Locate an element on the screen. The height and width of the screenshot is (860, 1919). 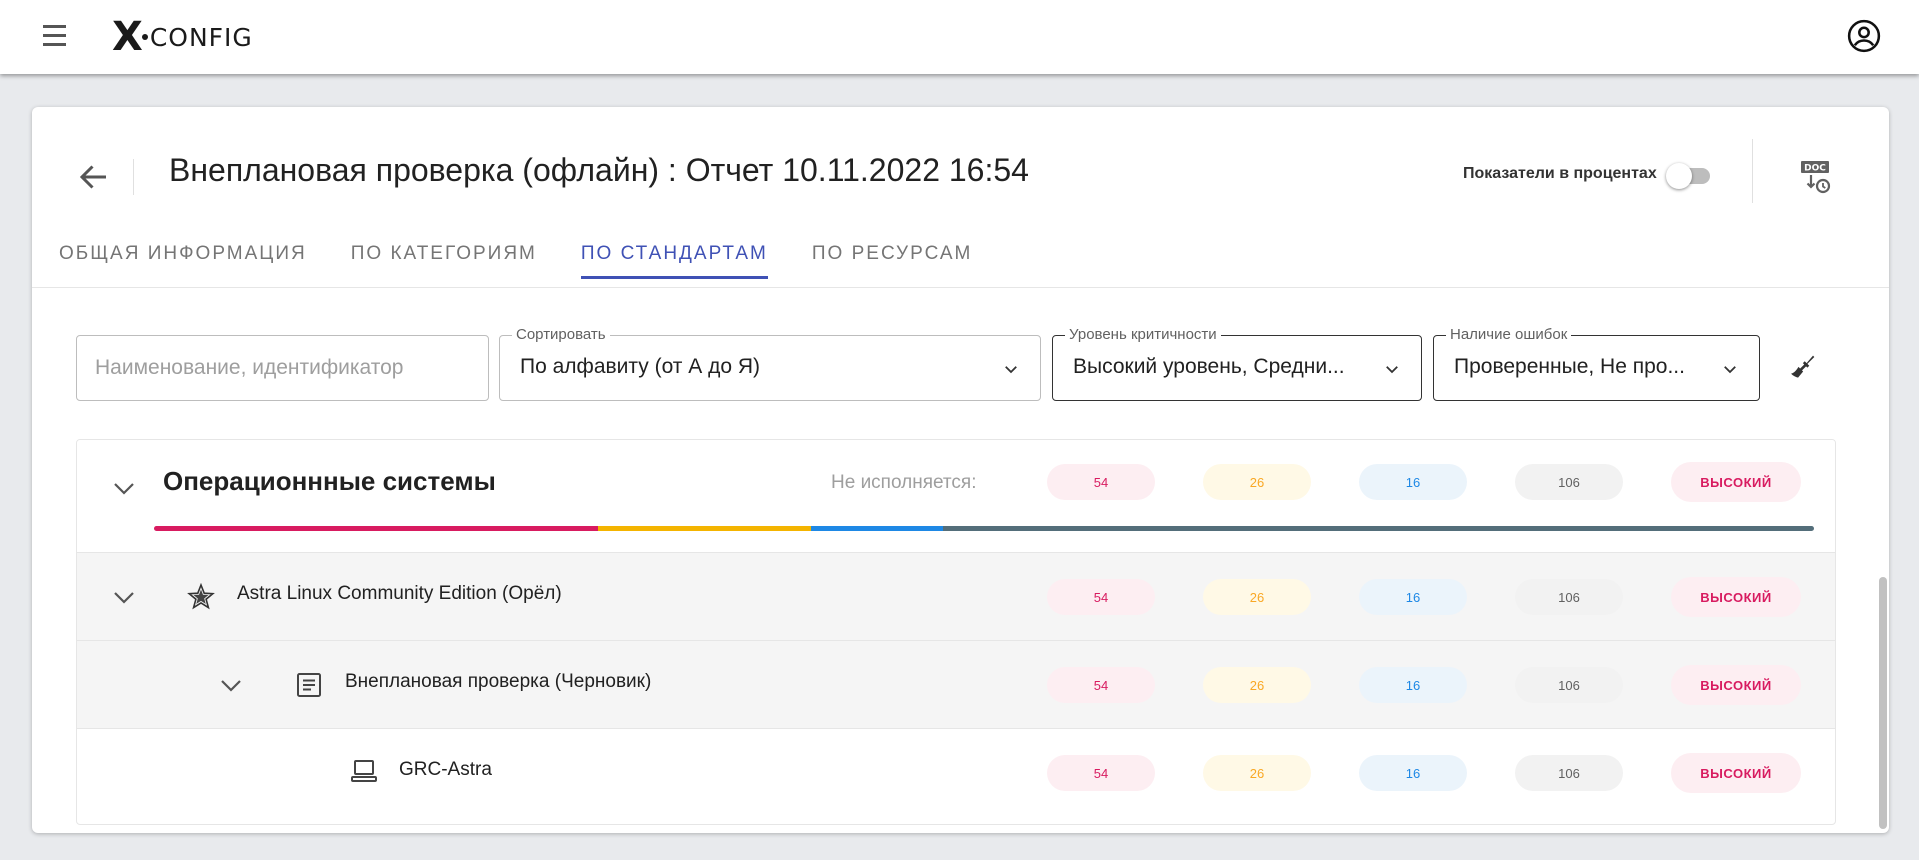
astra-star-icon is located at coordinates (201, 596).